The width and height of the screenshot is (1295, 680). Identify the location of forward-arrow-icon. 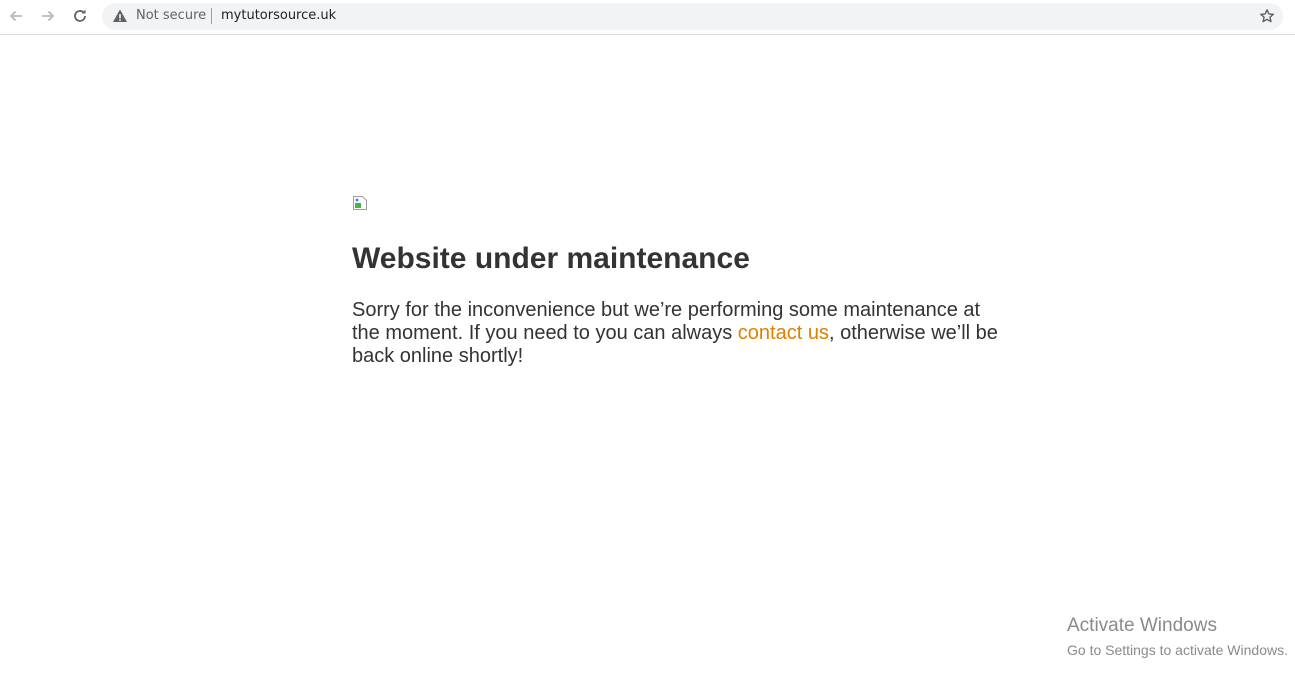
(48, 16).